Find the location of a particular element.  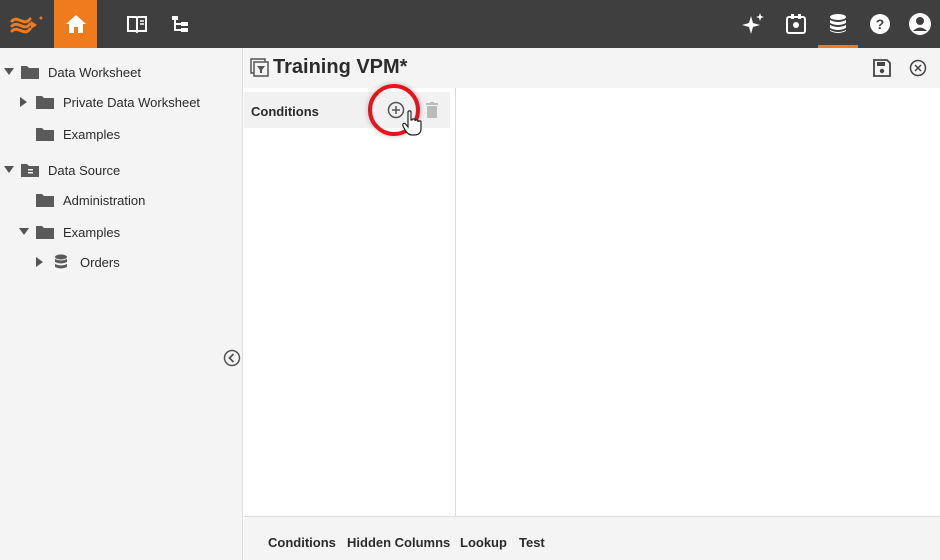

tab-lookup: Lookup is located at coordinates (483, 542).